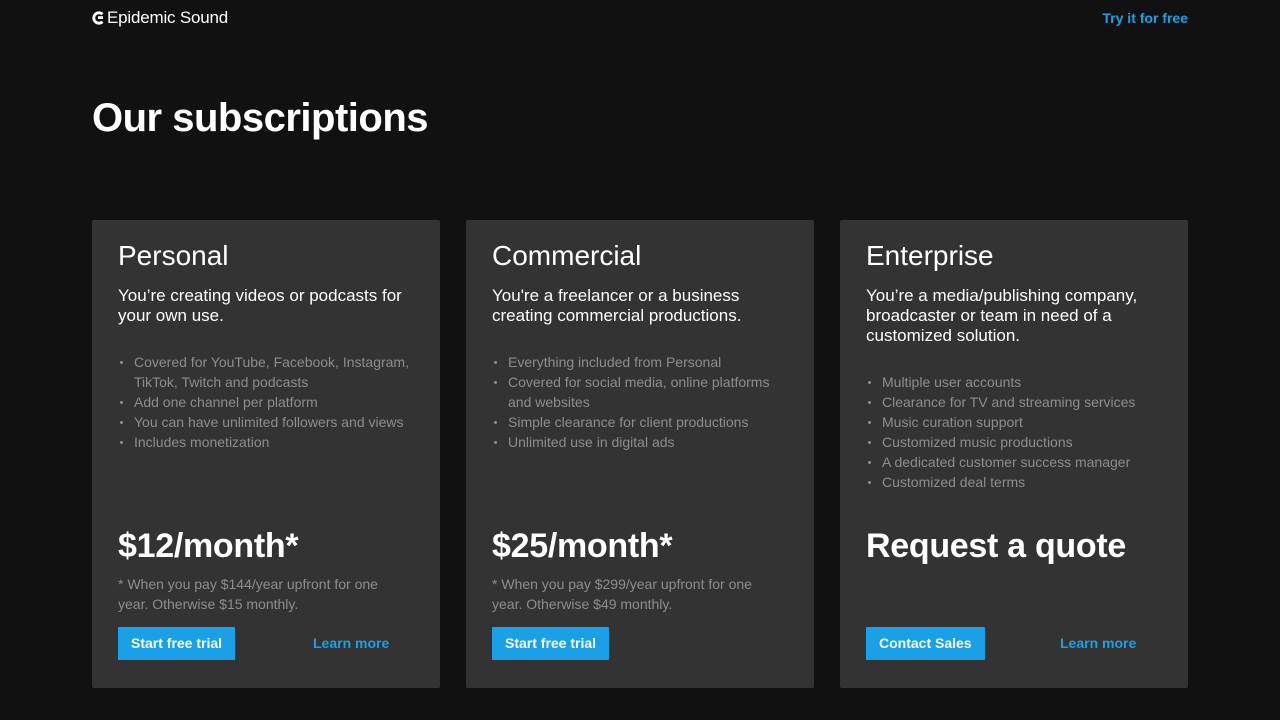  What do you see at coordinates (266, 442) in the screenshot?
I see `feature-item: Includes monetization` at bounding box center [266, 442].